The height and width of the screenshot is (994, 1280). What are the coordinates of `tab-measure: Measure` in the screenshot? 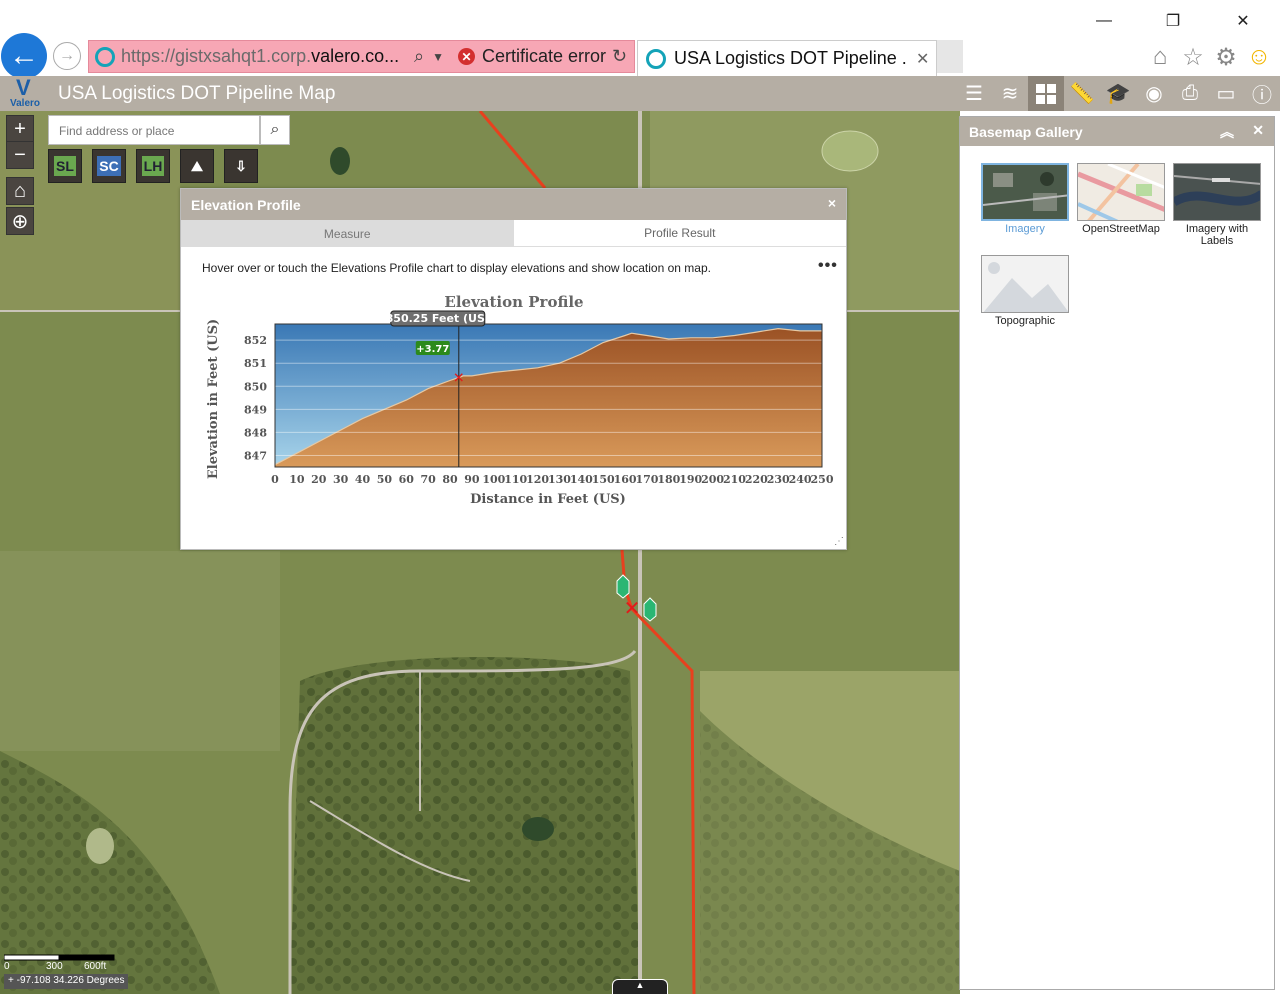 It's located at (347, 233).